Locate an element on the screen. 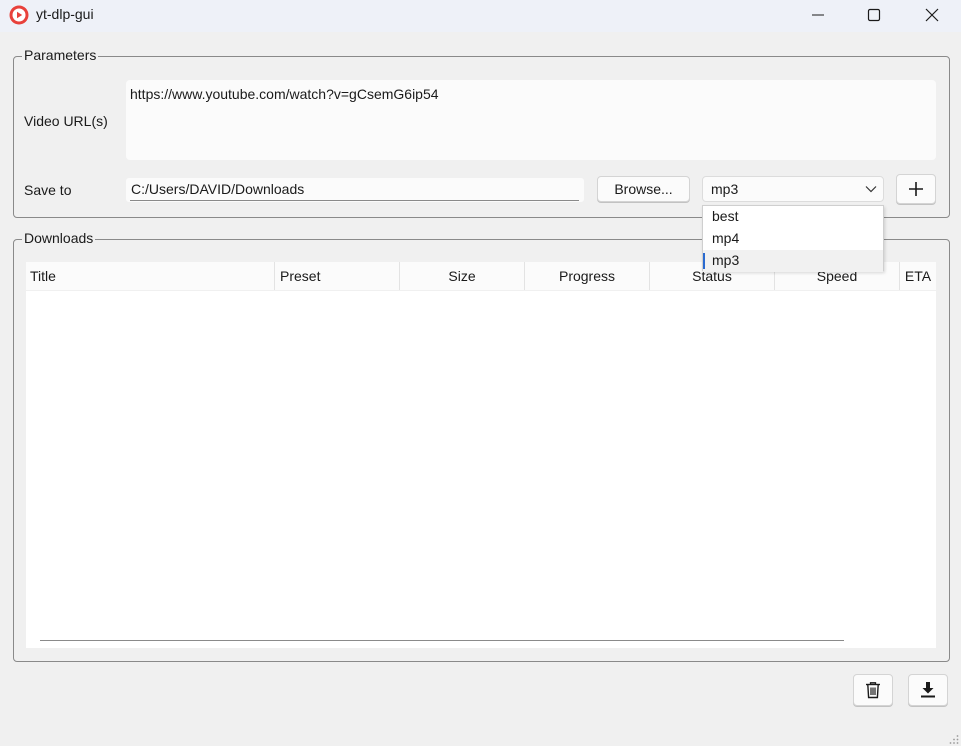 This screenshot has height=746, width=961. add-download-button is located at coordinates (916, 189).